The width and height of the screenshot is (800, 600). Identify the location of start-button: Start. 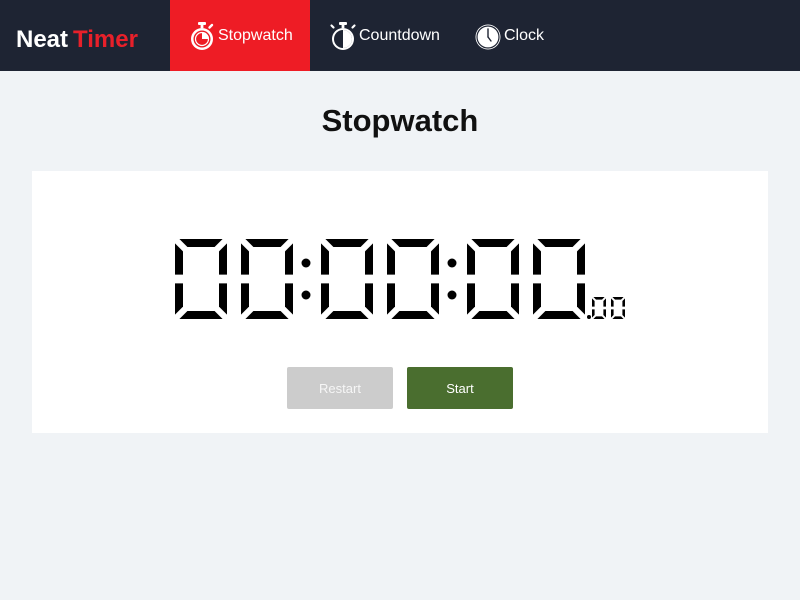
(460, 388).